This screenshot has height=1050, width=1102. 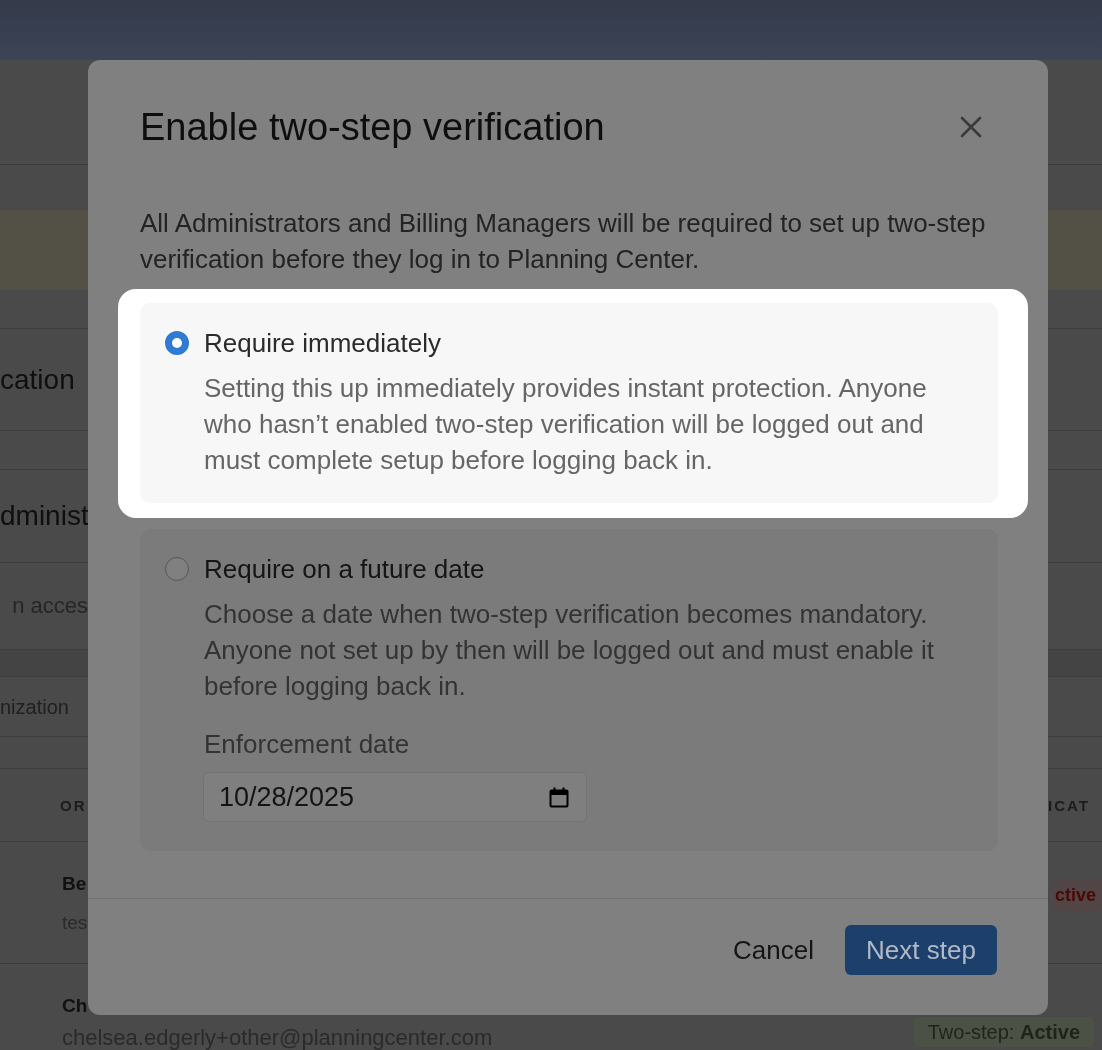 I want to click on option-description: Choose a date when two-step verification becomes mandatory. Anyone not set up by then will be logged out and must enable it before logging back in., so click(x=569, y=650).